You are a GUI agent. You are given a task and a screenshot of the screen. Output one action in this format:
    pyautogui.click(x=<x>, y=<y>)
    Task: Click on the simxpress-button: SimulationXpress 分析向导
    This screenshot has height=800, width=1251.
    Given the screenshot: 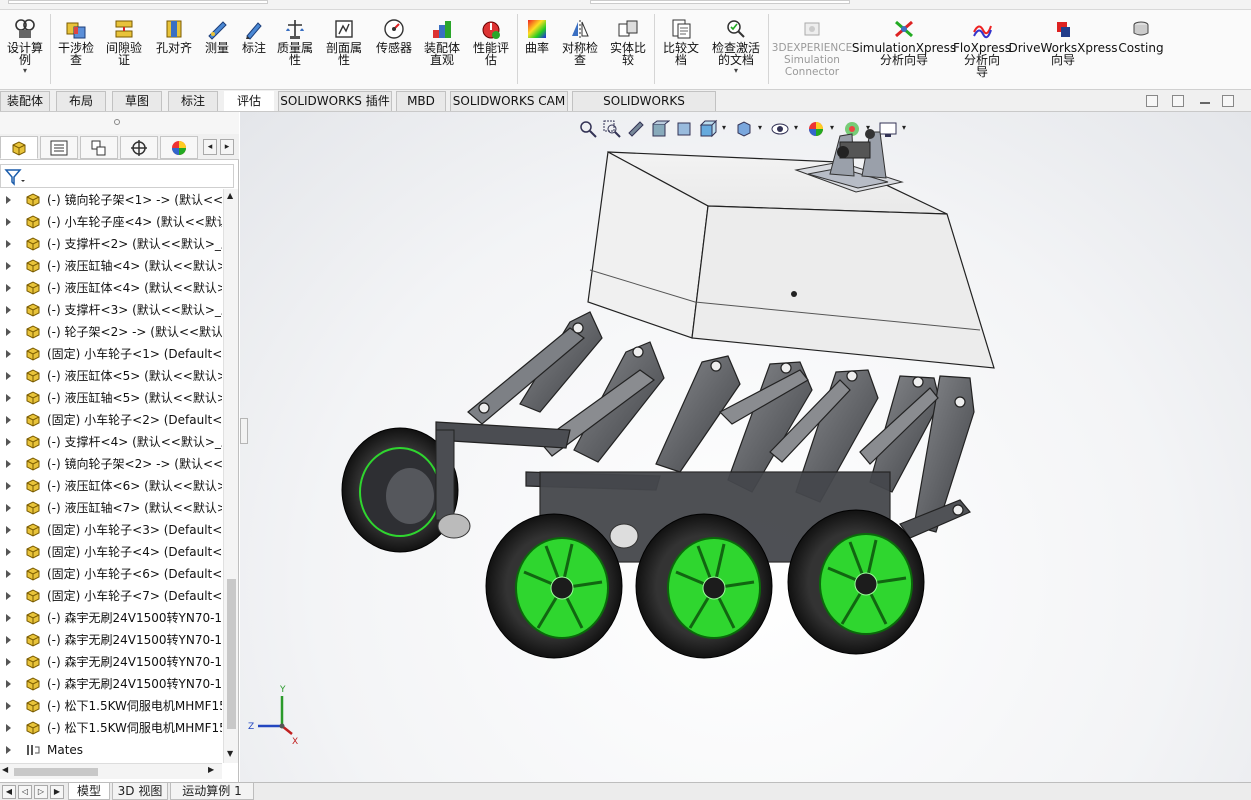 What is the action you would take?
    pyautogui.click(x=904, y=42)
    